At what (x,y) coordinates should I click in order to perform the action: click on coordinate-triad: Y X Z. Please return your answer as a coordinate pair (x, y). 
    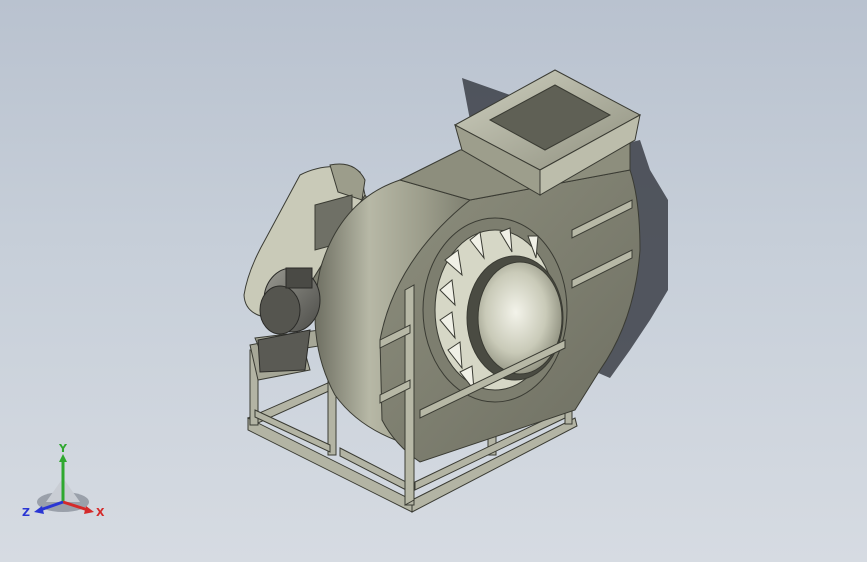
    Looking at the image, I should click on (68, 490).